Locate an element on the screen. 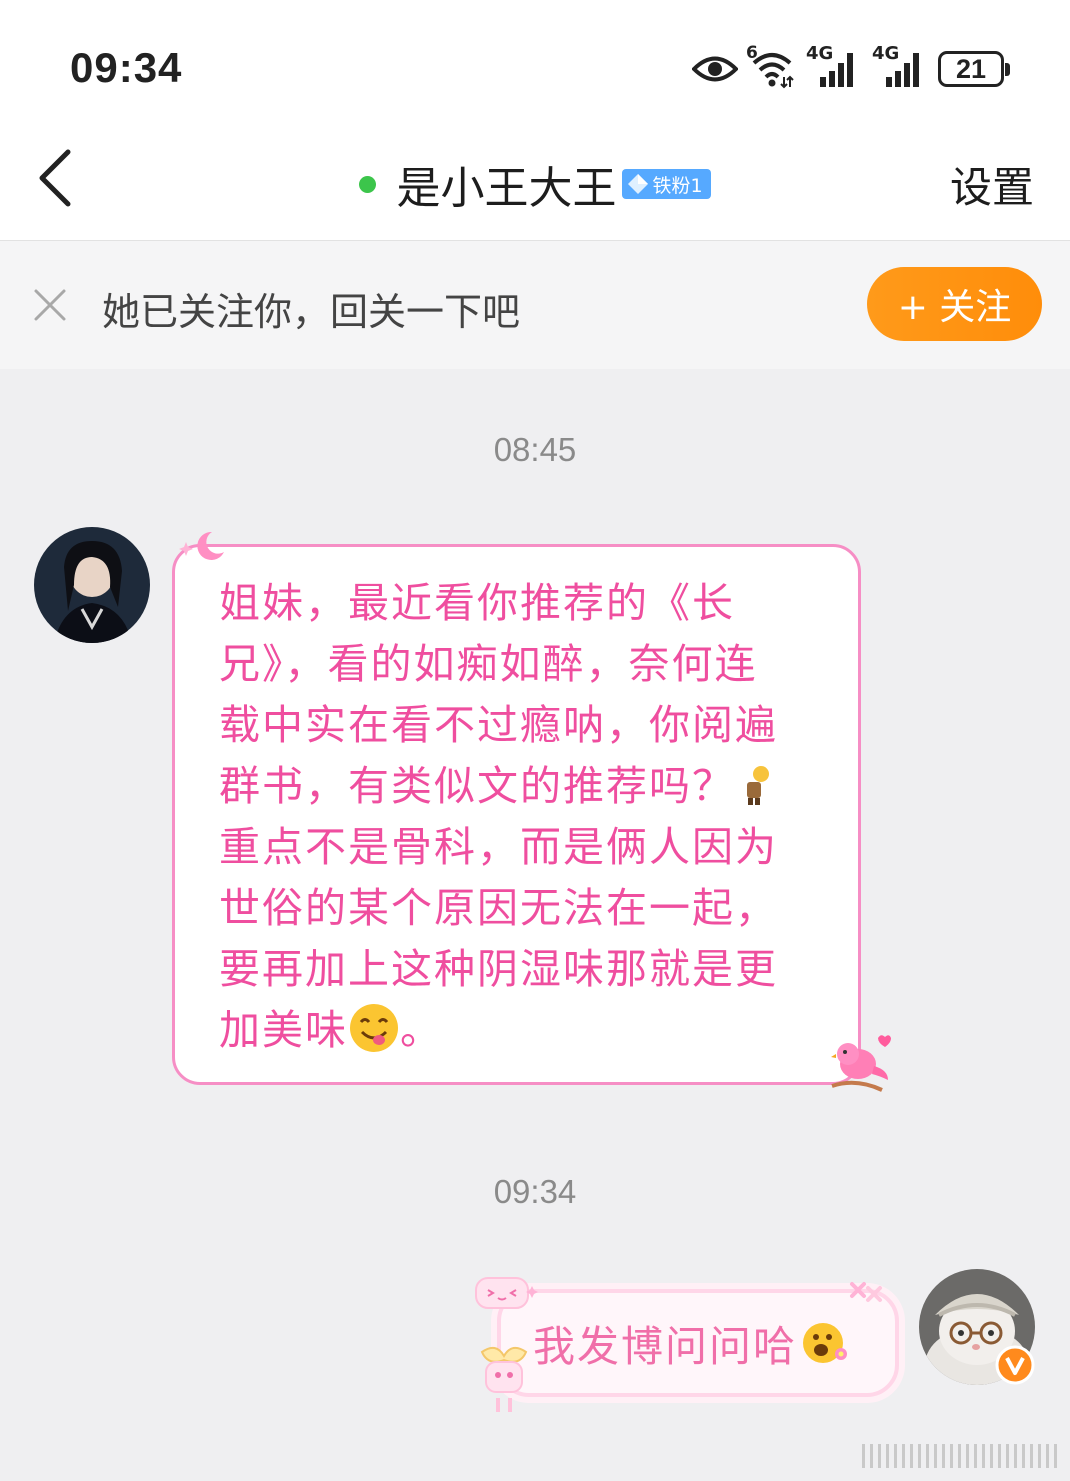 The image size is (1070, 1481). battery-icon: 21 is located at coordinates (974, 69).